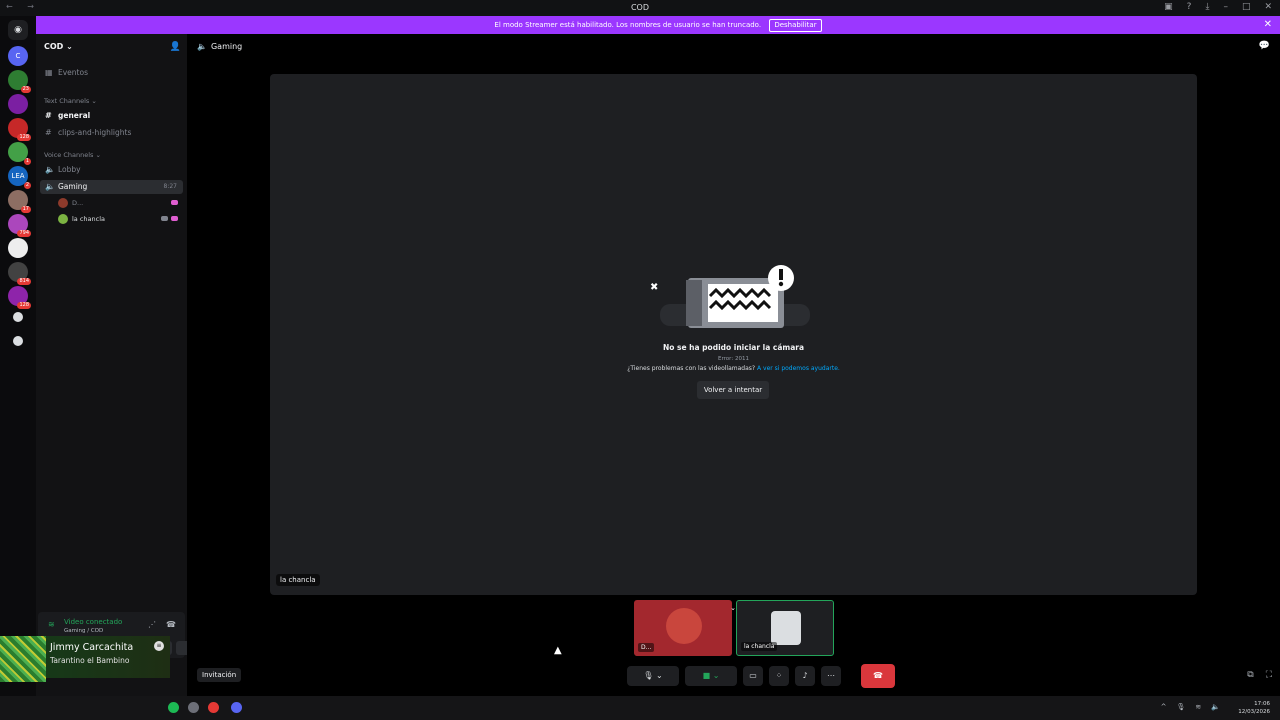 This screenshot has width=1280, height=720. Describe the element at coordinates (19, 81) in the screenshot. I see `server-icon: 23` at that location.